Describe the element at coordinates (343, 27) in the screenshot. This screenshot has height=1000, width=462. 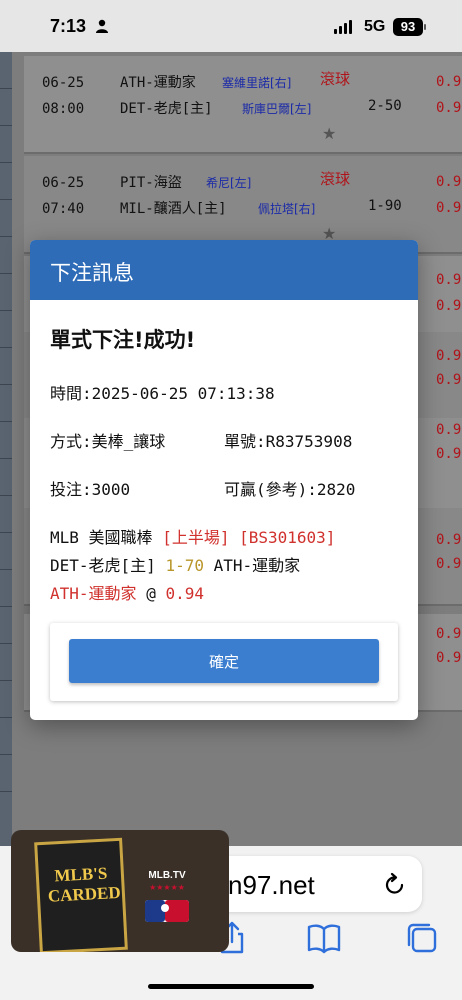
I see `signal-icon` at that location.